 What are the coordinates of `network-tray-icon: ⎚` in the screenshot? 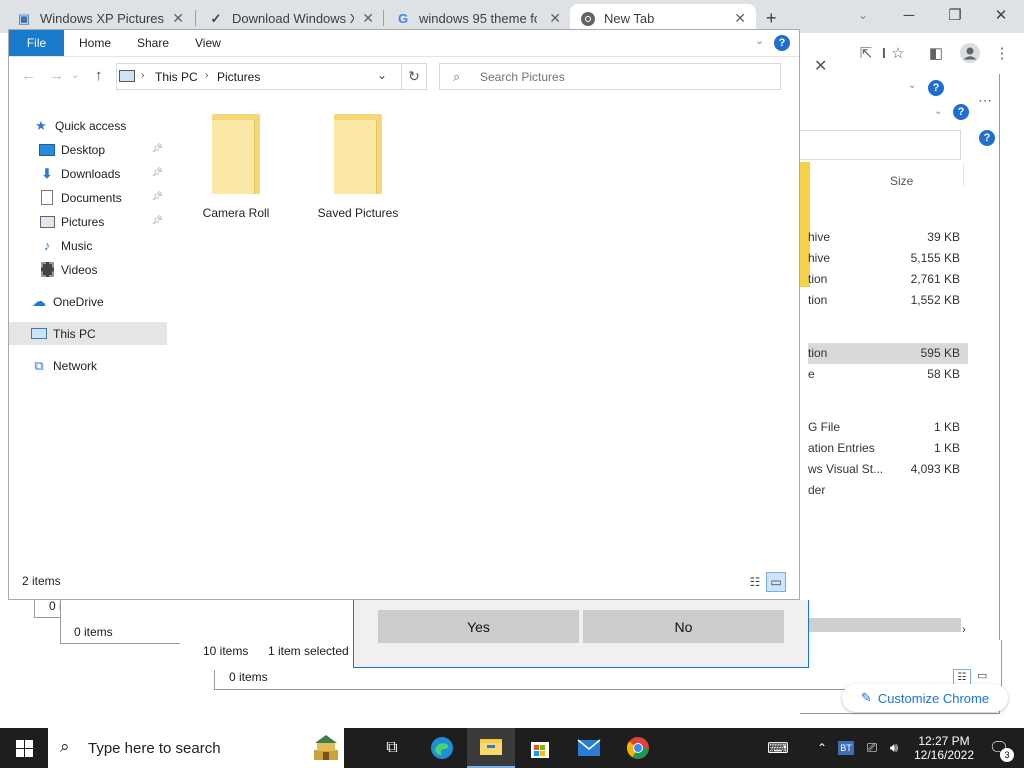 It's located at (872, 748).